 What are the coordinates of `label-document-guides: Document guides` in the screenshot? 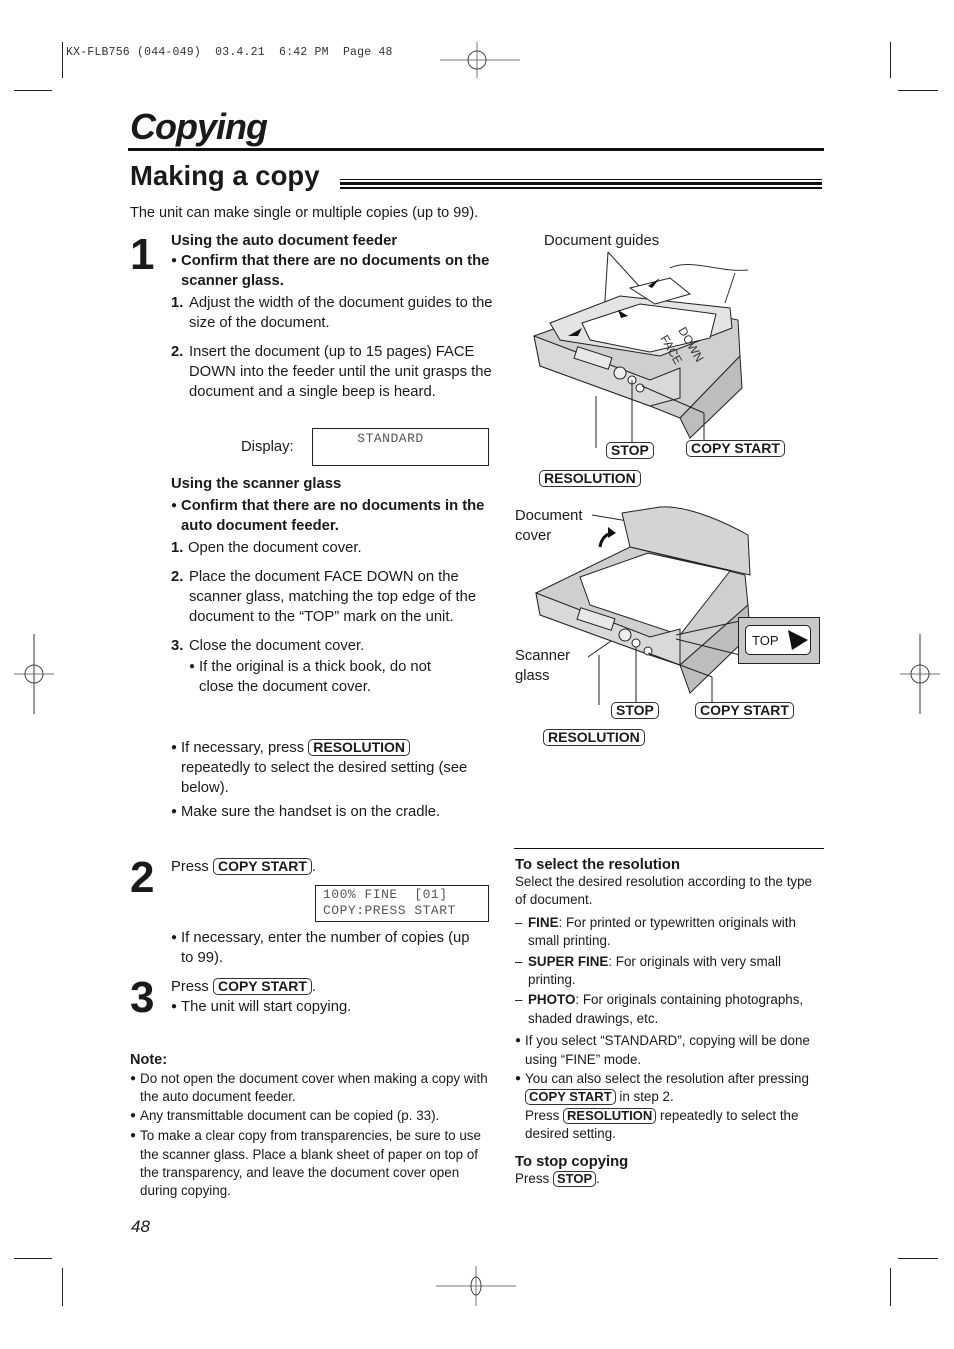 It's located at (602, 241).